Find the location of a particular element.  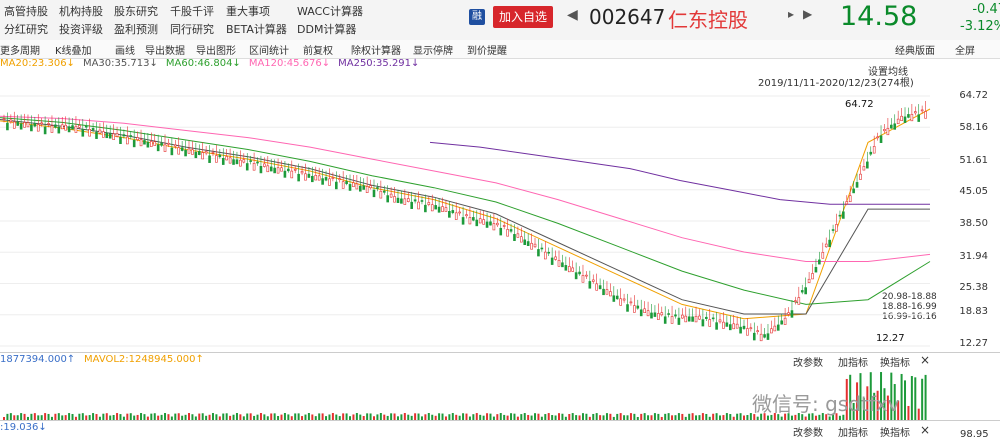

series-ma250 is located at coordinates (679, 173).